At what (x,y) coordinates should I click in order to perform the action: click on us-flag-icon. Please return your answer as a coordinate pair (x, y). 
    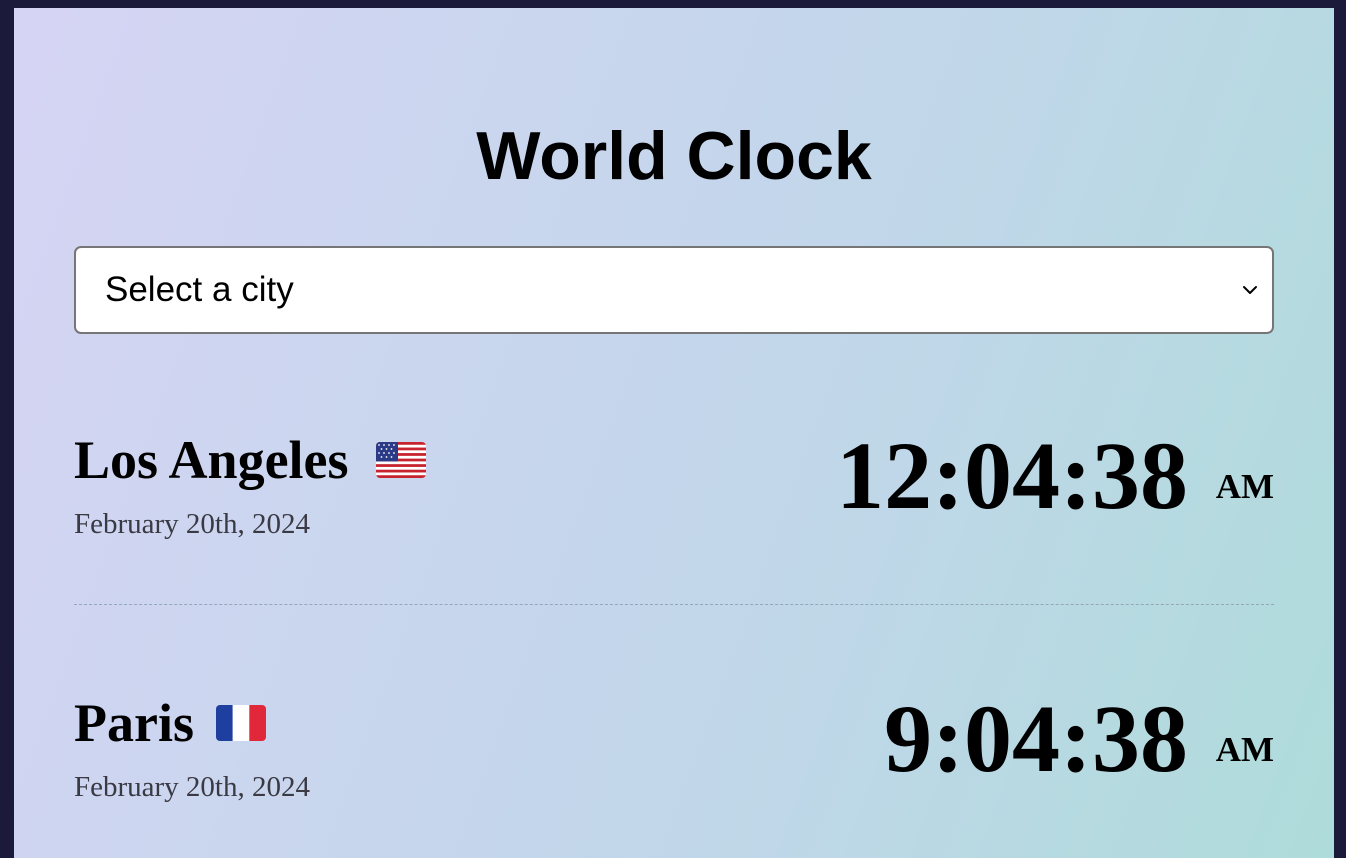
    Looking at the image, I should click on (401, 460).